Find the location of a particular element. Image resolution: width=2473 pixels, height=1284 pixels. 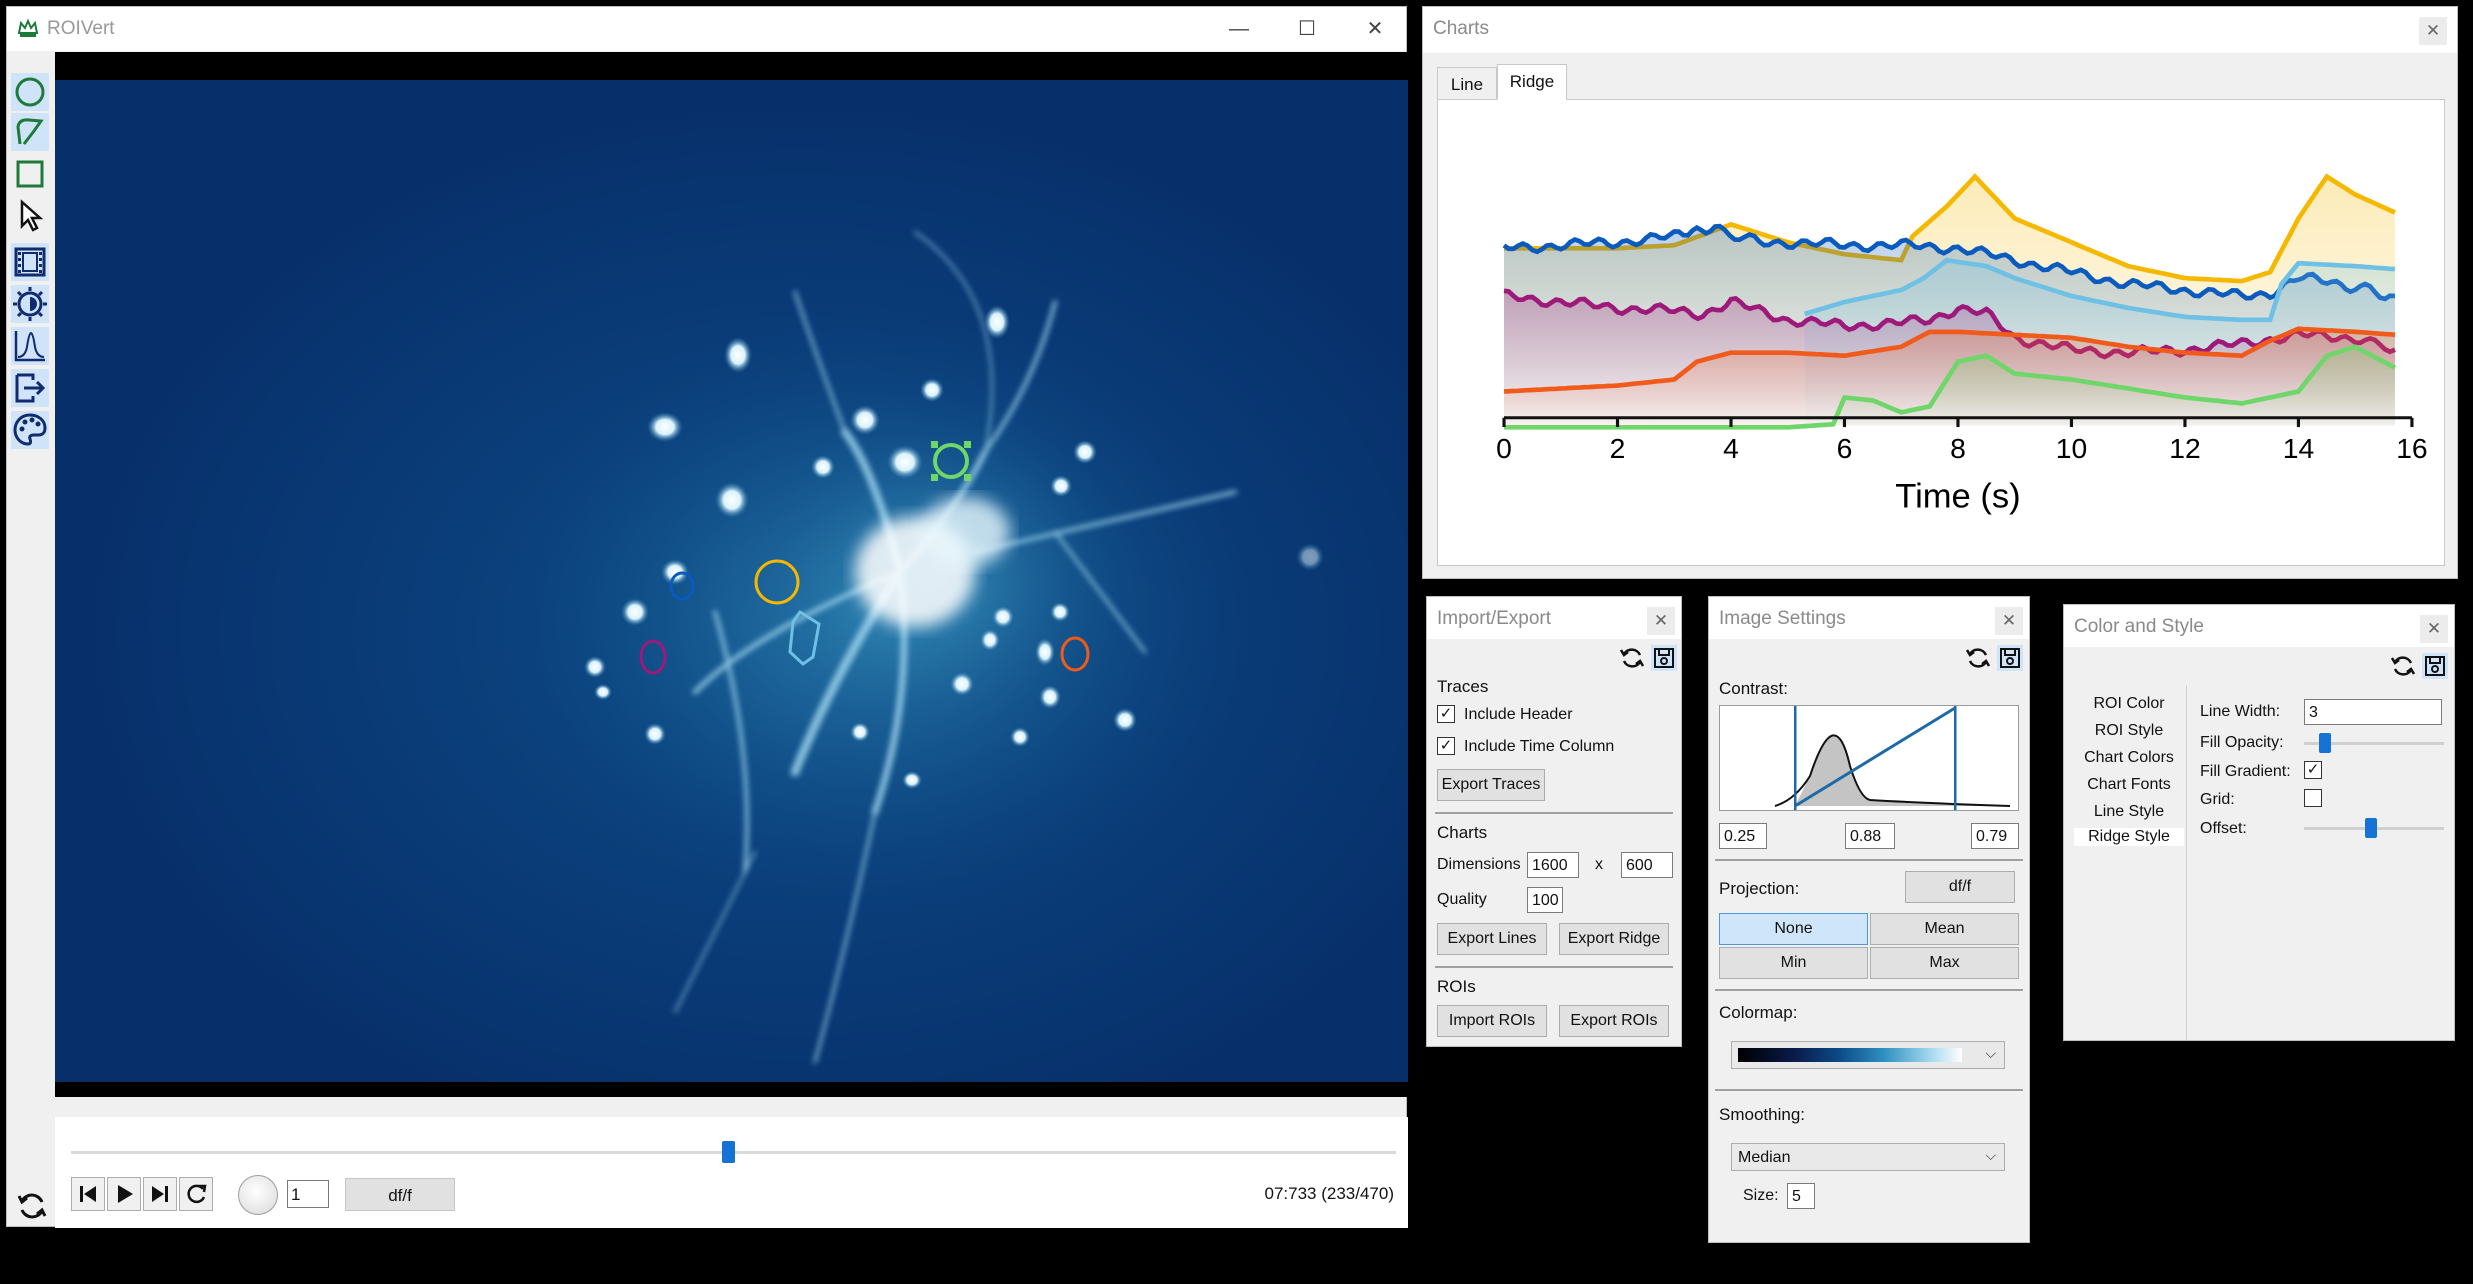

chart-width-input: 1600 is located at coordinates (1553, 865).